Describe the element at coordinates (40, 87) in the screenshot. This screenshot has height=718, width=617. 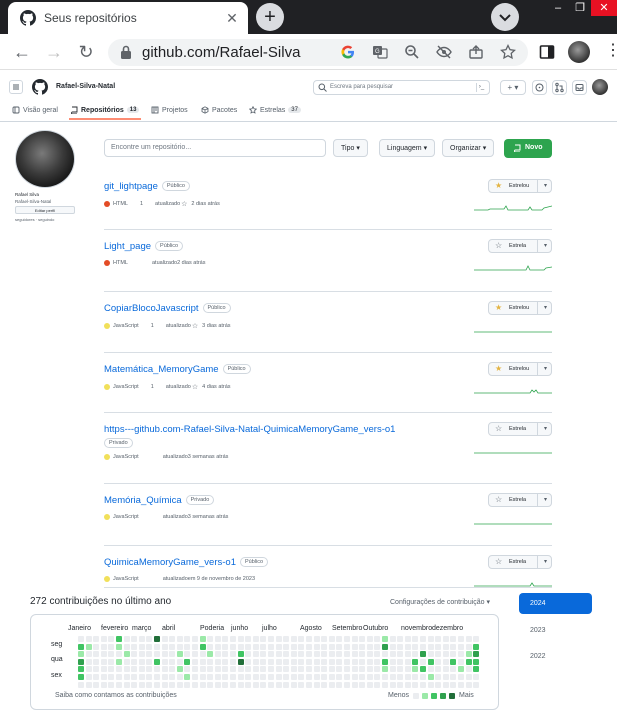
I see `github-logo-icon` at that location.